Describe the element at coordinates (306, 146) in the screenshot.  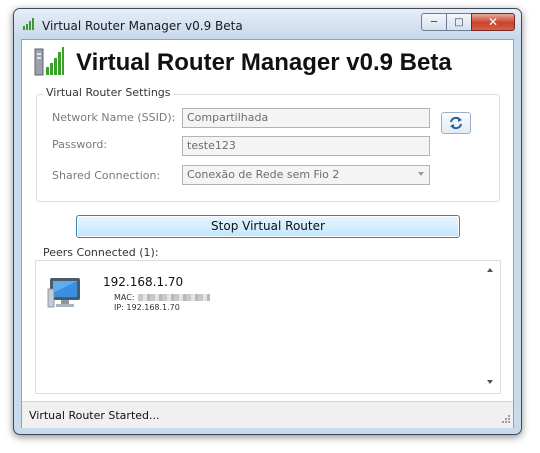
I see `password-field: teste123` at that location.